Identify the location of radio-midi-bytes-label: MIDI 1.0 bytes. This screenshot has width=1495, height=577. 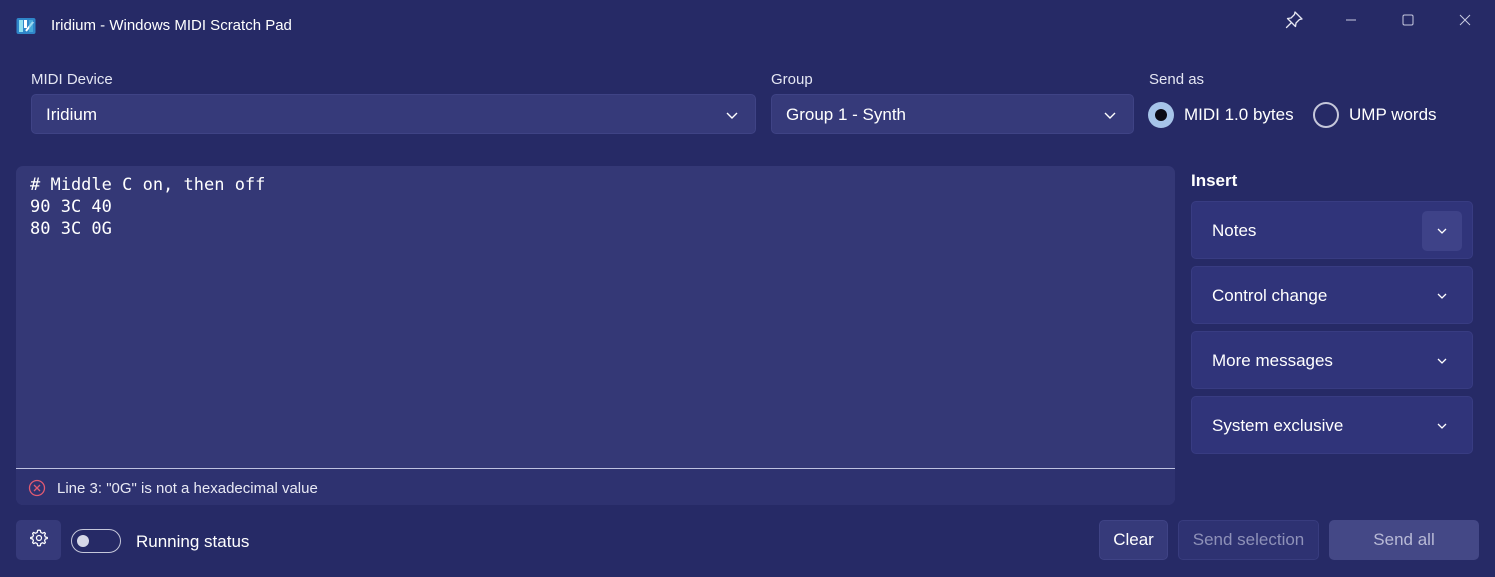
(1239, 114).